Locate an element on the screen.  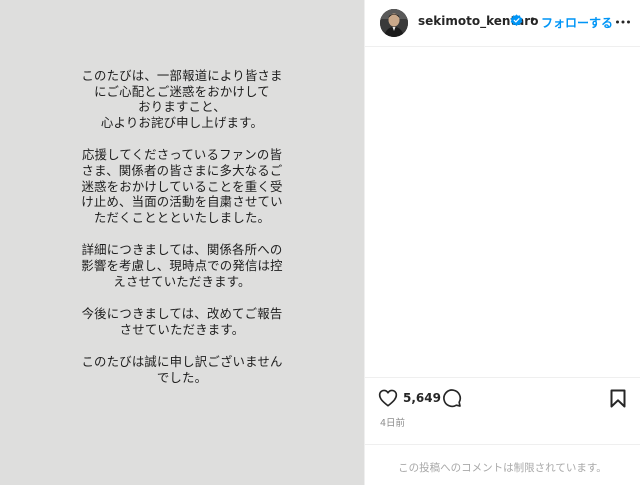
bookmark-icon is located at coordinates (618, 398).